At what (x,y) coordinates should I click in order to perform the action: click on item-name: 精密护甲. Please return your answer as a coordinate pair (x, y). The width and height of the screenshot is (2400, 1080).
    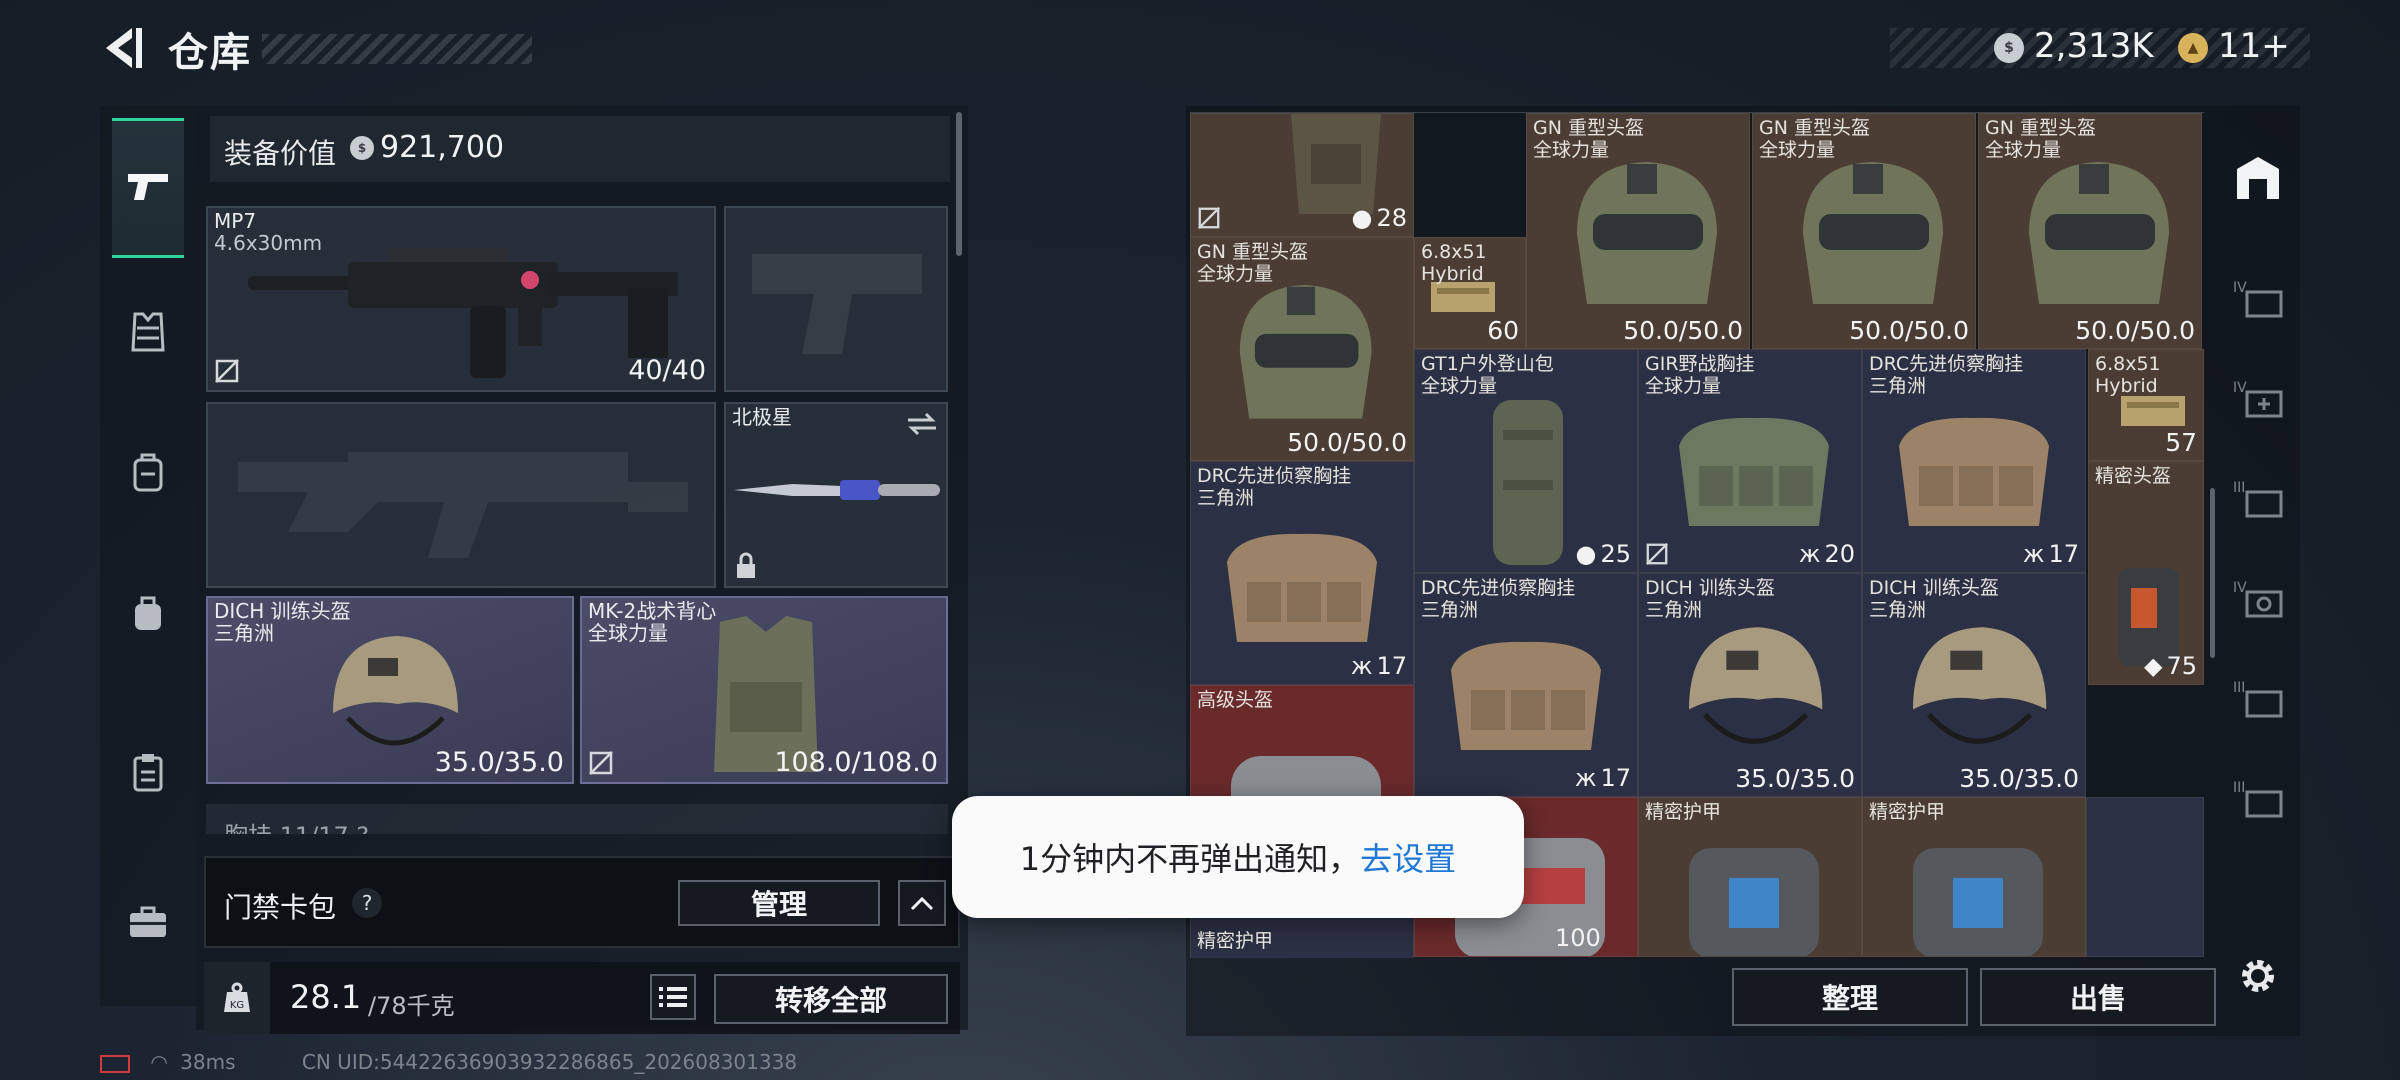
    Looking at the image, I should click on (1907, 812).